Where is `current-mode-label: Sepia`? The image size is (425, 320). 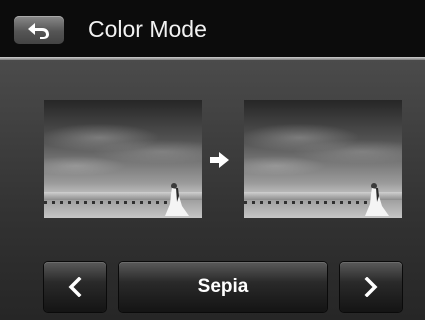 current-mode-label: Sepia is located at coordinates (223, 286).